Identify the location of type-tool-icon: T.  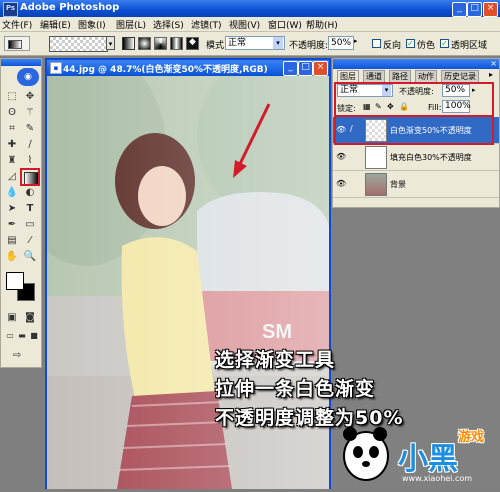
(30, 209).